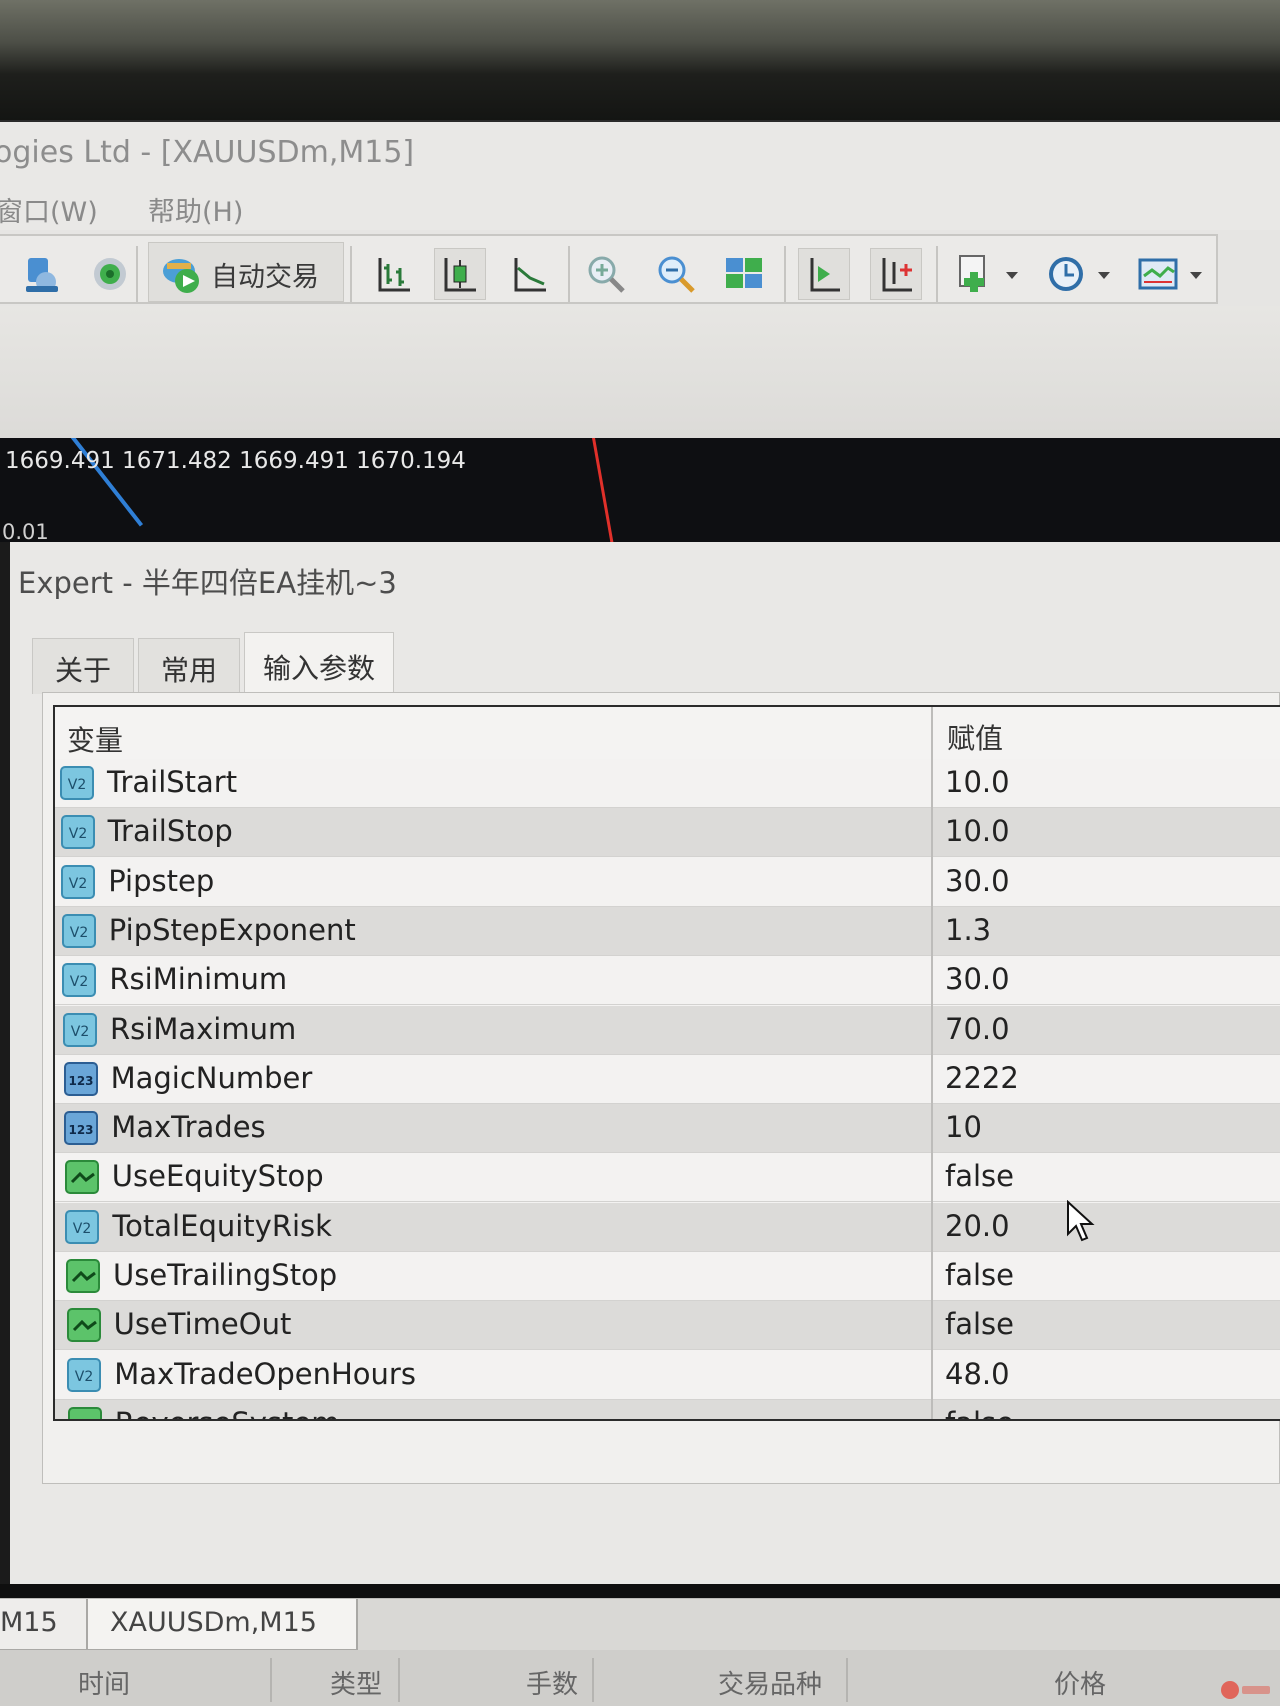 This screenshot has width=1280, height=1706. Describe the element at coordinates (667, 1276) in the screenshot. I see `table-row: UseTrailingStop false` at that location.